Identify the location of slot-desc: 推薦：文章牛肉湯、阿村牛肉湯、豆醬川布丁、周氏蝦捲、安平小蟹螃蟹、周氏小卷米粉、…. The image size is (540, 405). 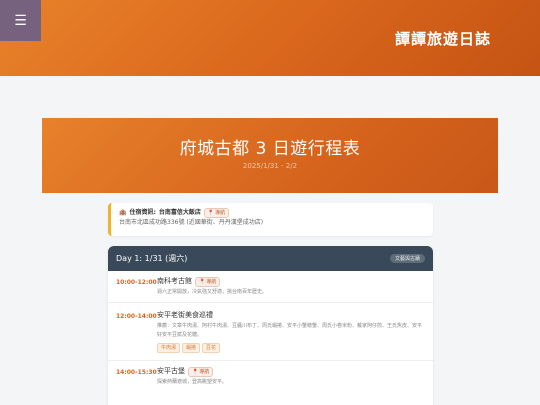
(290, 330).